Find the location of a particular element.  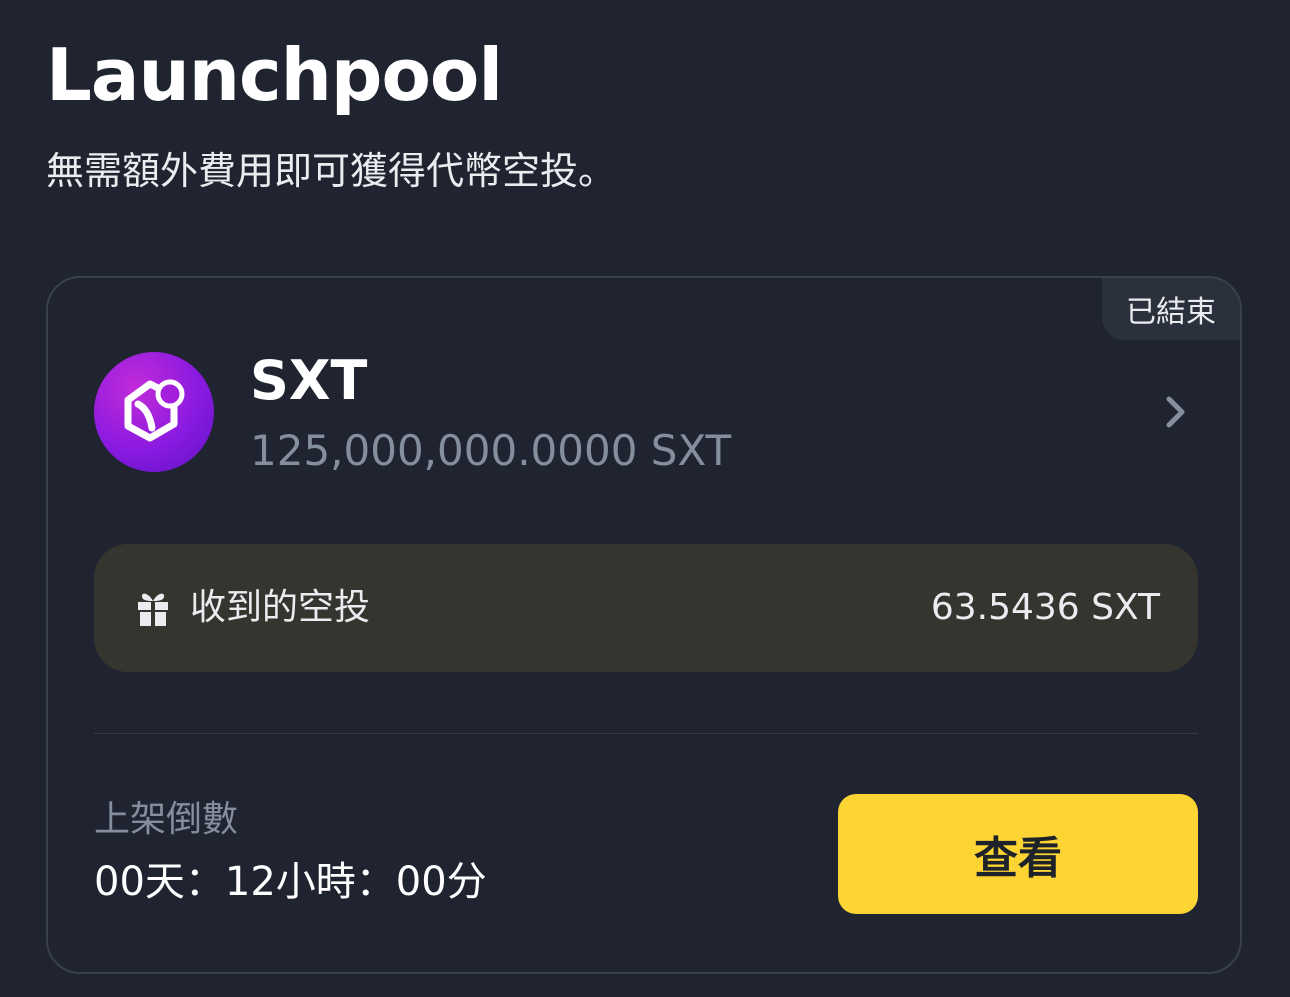

sxt-logo-icon is located at coordinates (154, 412).